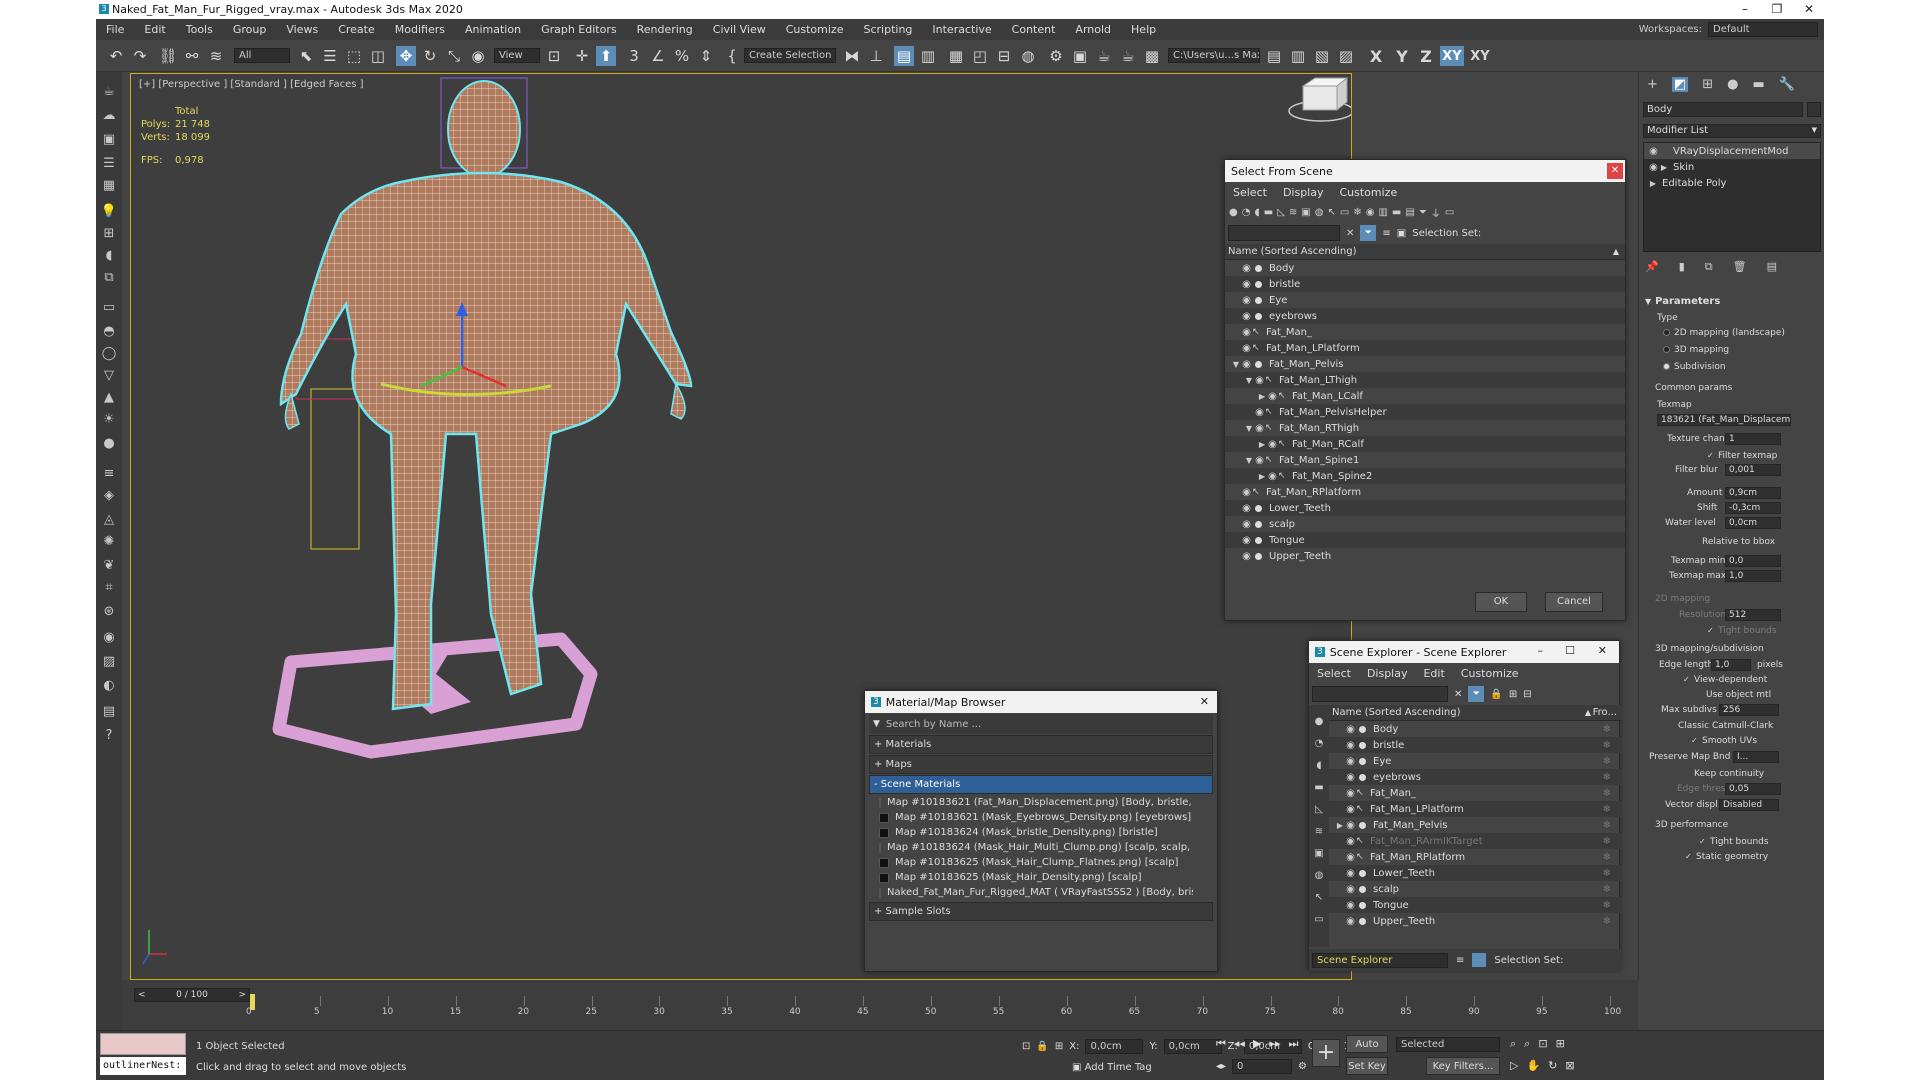 The width and height of the screenshot is (1920, 1080). Describe the element at coordinates (1302, 1066) in the screenshot. I see `time-config-icon: ⚙` at that location.